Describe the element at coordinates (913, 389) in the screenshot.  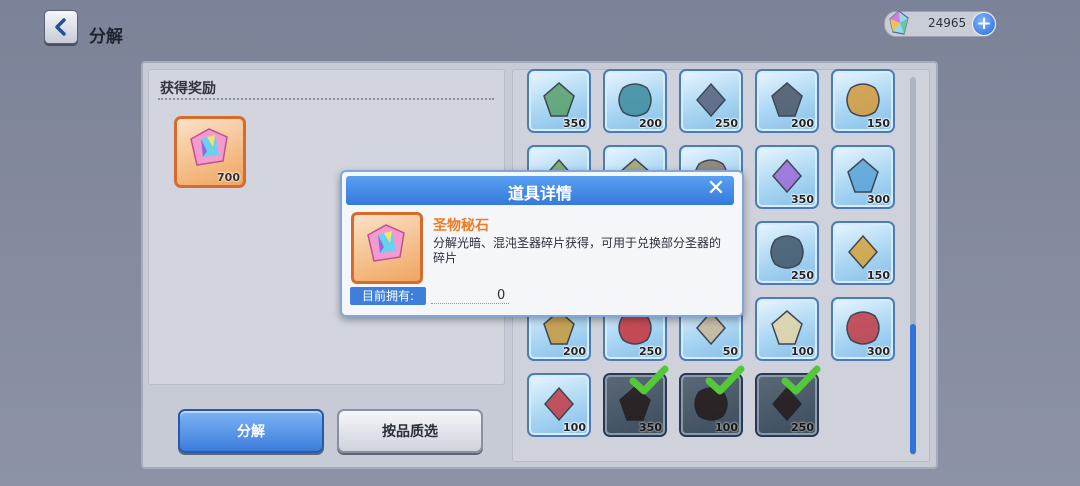
I see `scrollbar-thumb` at that location.